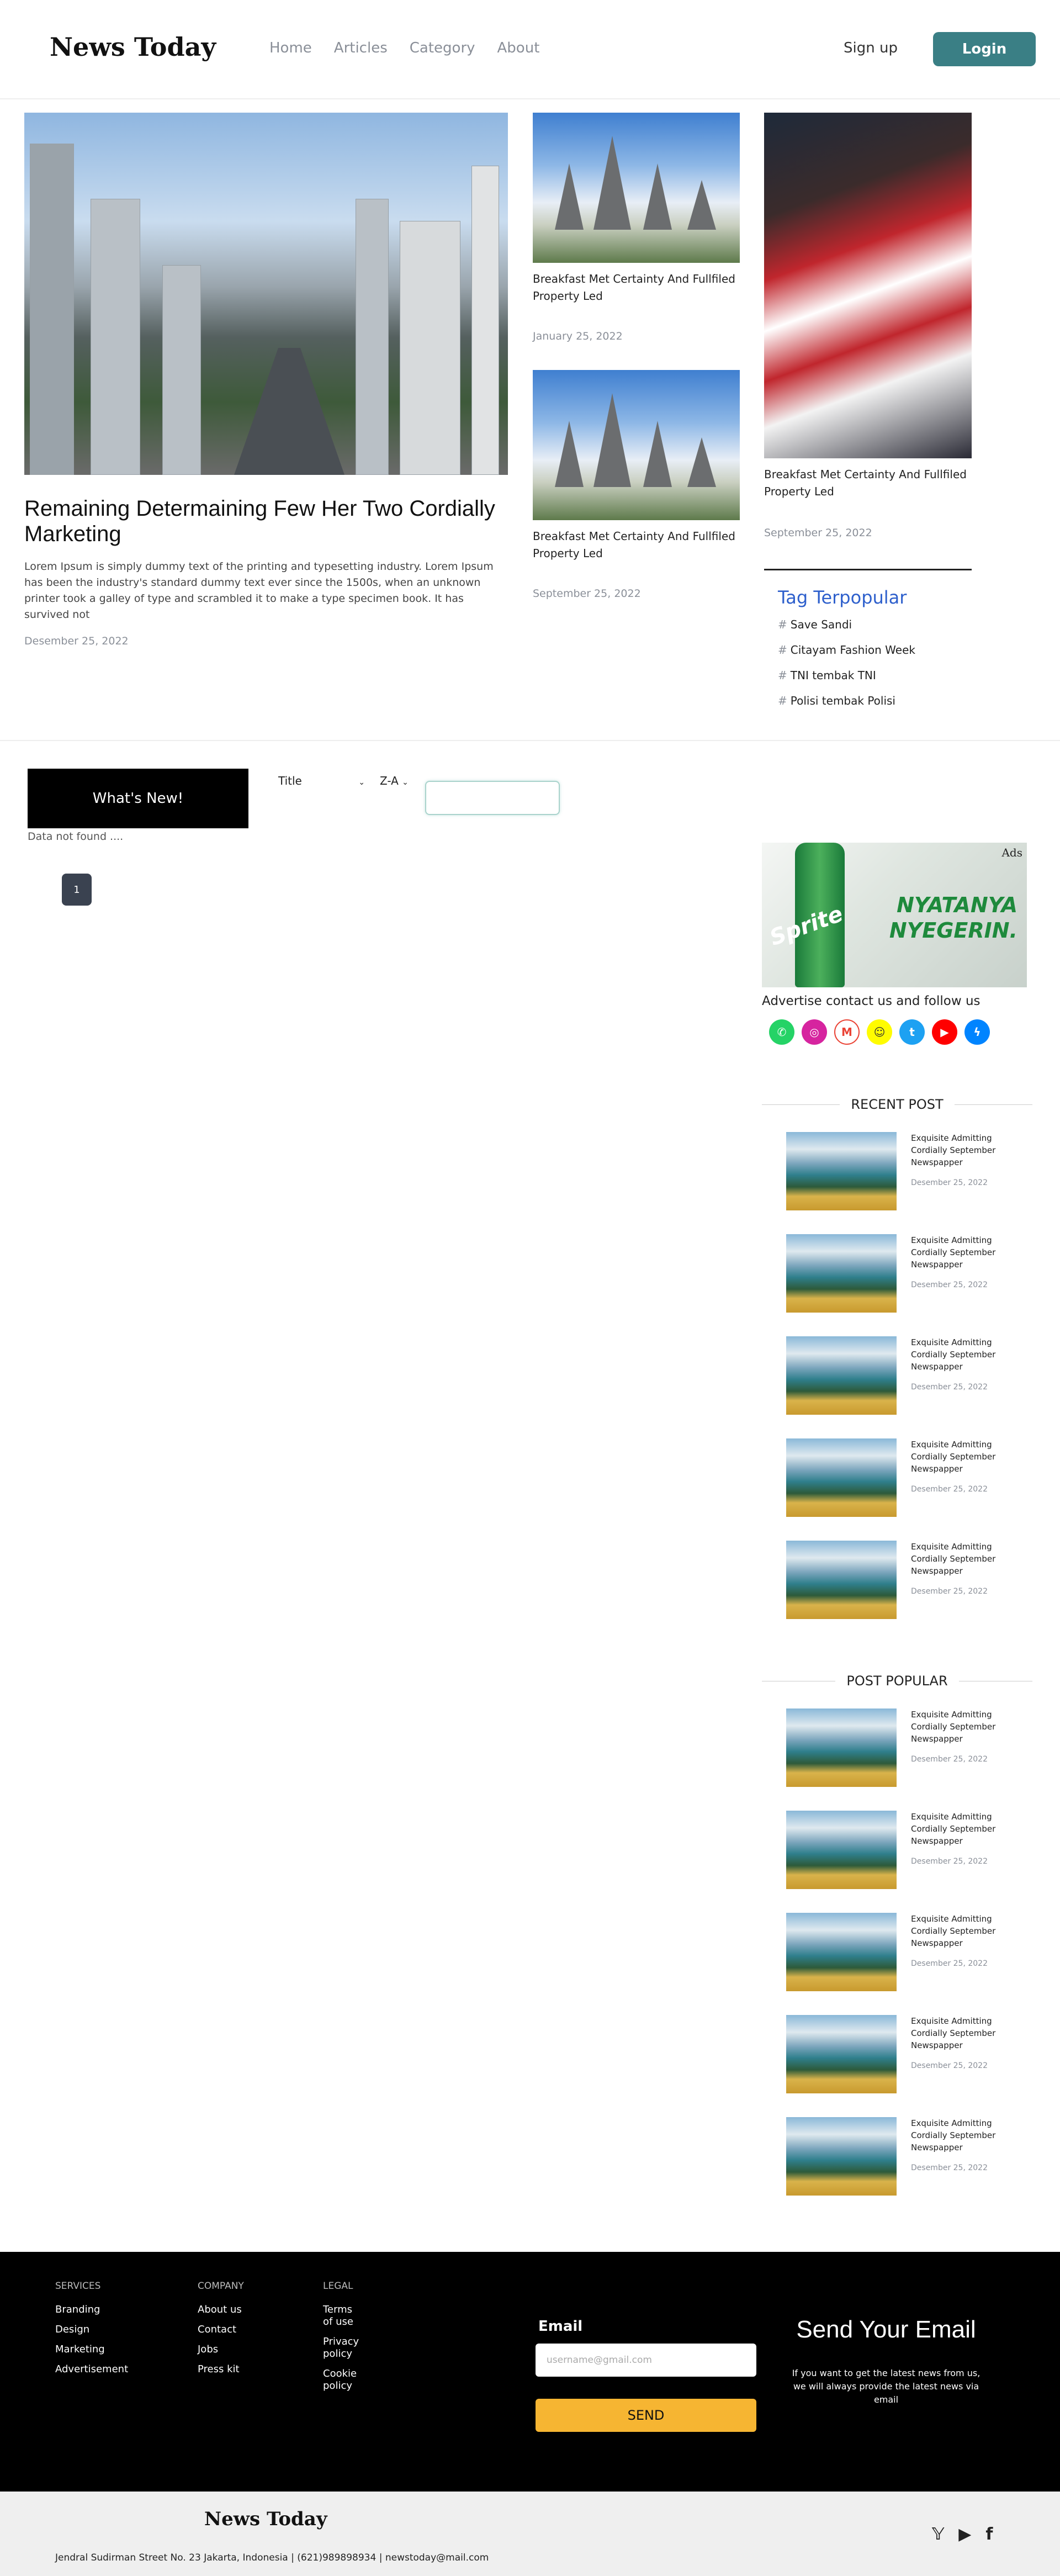  Describe the element at coordinates (912, 1032) in the screenshot. I see `twitter-icon: t` at that location.